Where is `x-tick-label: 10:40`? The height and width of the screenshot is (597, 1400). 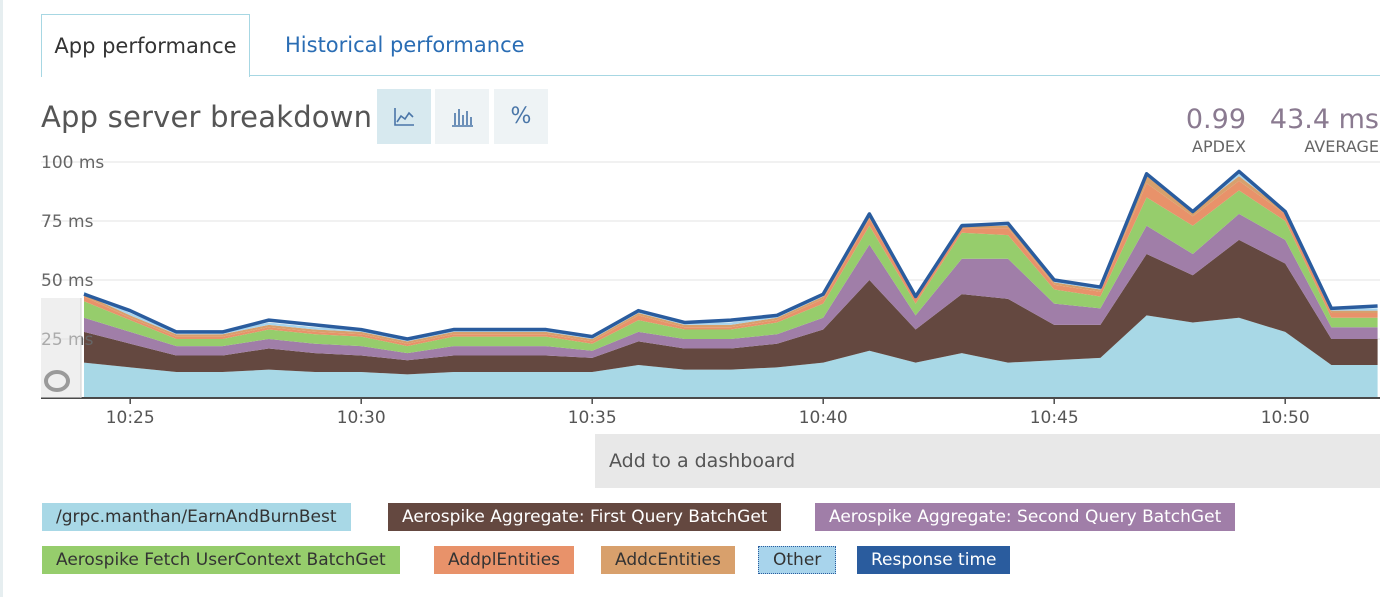
x-tick-label: 10:40 is located at coordinates (823, 418).